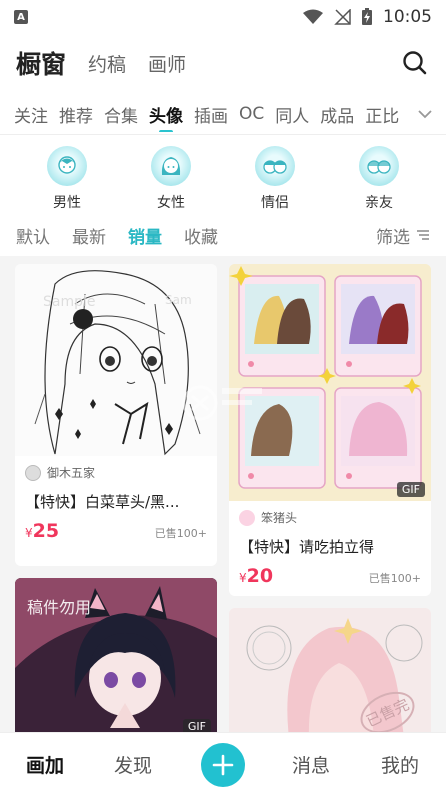  I want to click on nav-home: 画加, so click(47, 761).